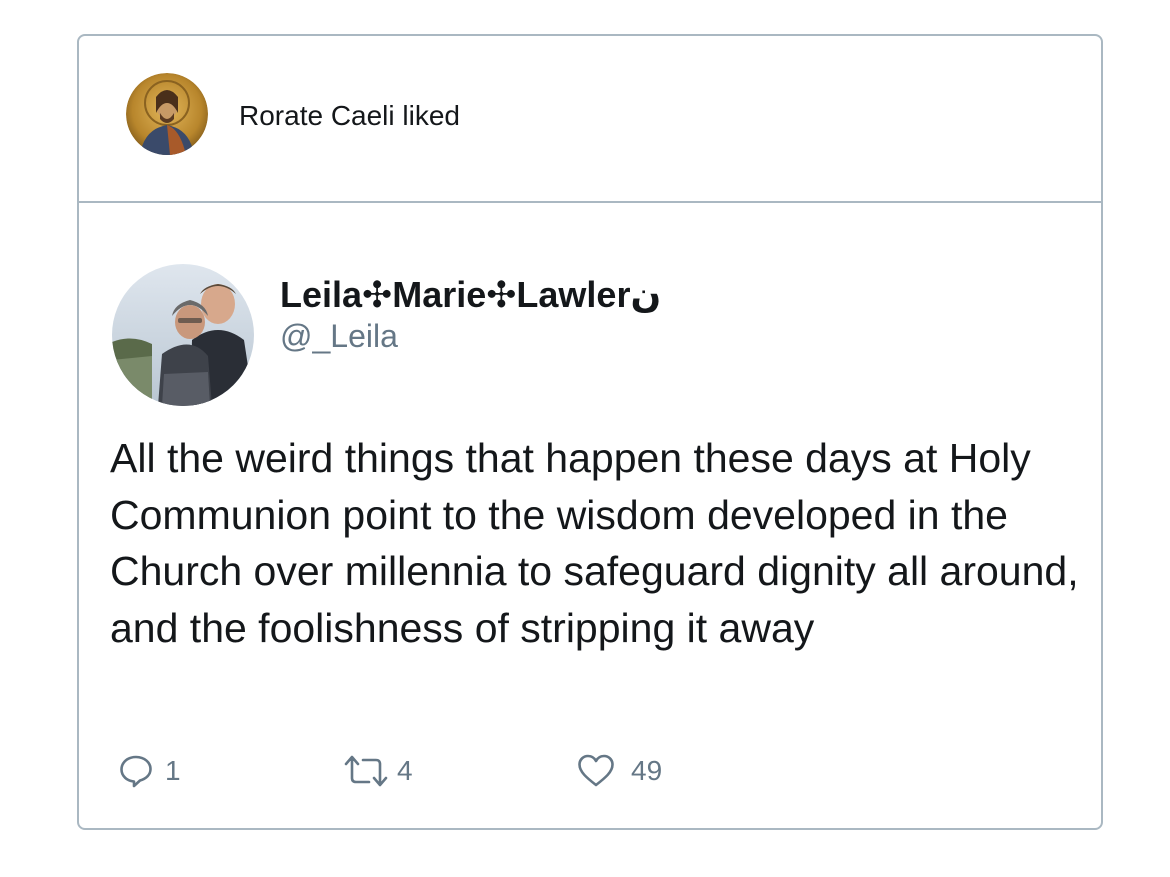 The height and width of the screenshot is (877, 1170). I want to click on reply-button: 1, so click(150, 771).